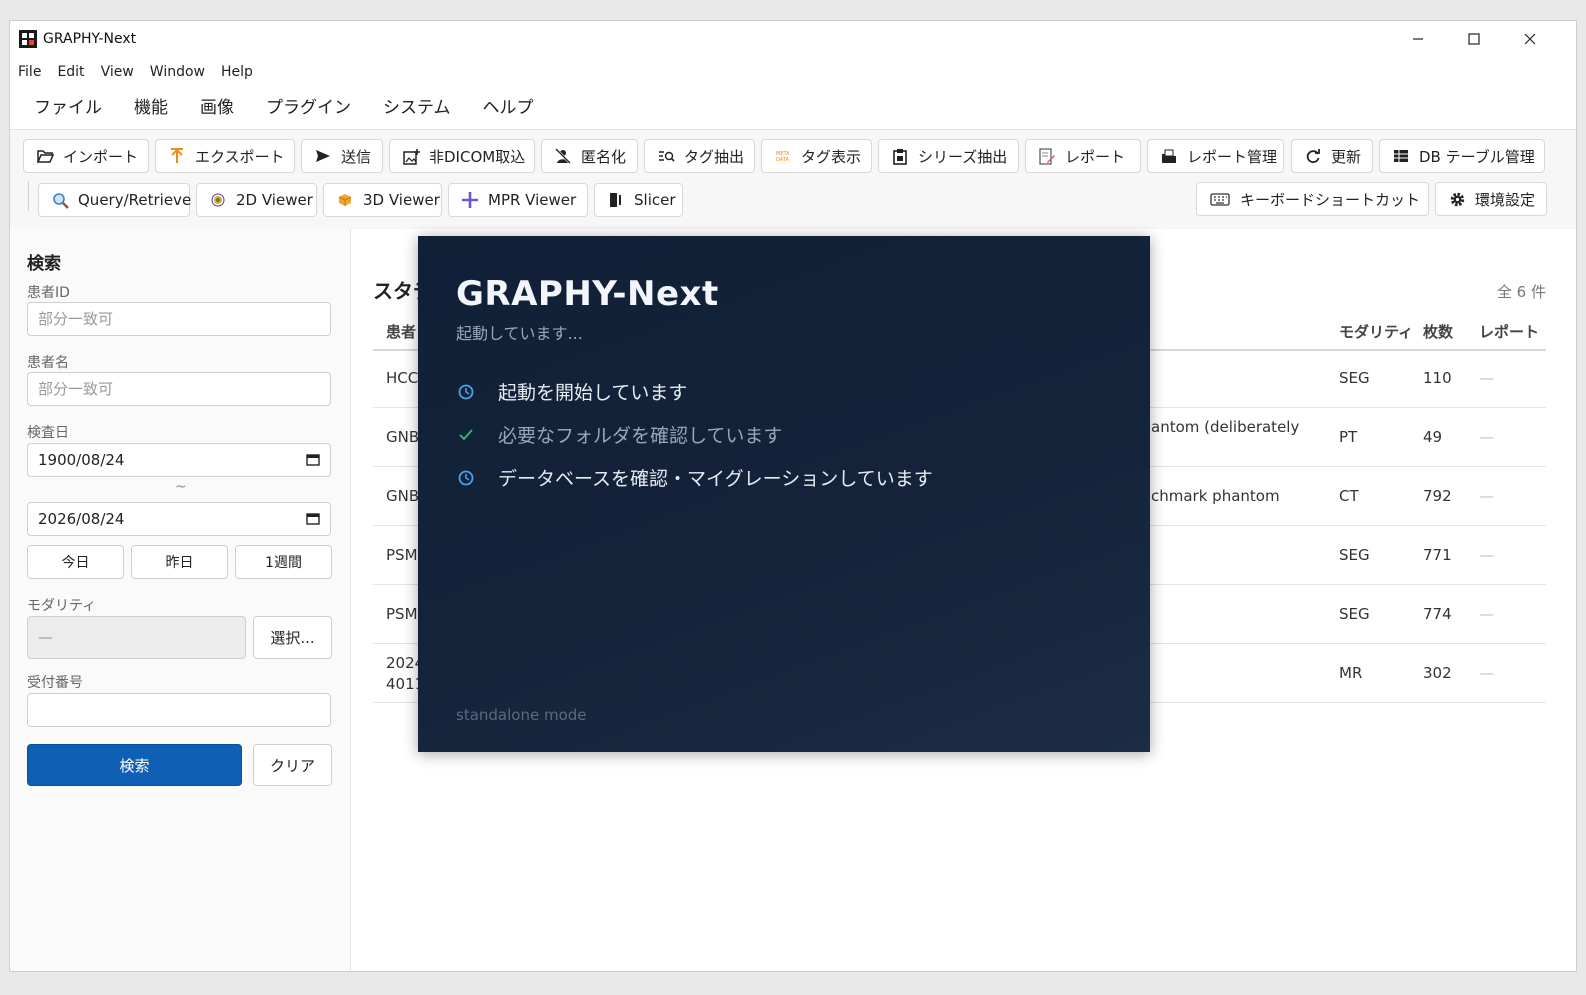  Describe the element at coordinates (1401, 156) in the screenshot. I see `db-table-icon` at that location.